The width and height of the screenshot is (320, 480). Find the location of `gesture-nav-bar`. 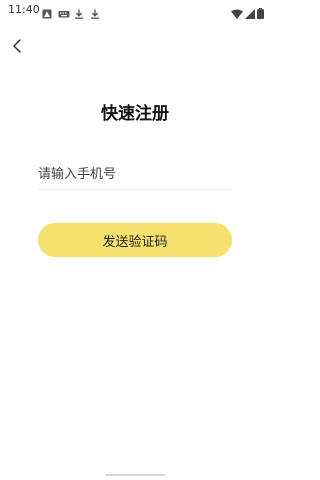

gesture-nav-bar is located at coordinates (135, 475).